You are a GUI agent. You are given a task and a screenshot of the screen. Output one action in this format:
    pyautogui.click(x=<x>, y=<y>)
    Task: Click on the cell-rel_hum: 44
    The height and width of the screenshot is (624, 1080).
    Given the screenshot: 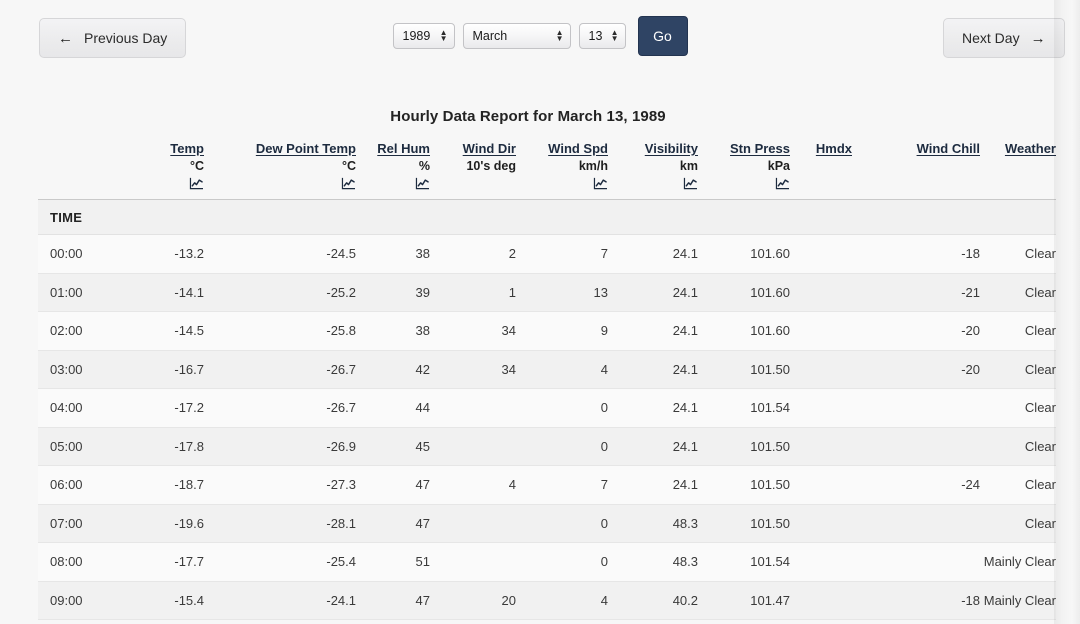 What is the action you would take?
    pyautogui.click(x=393, y=408)
    